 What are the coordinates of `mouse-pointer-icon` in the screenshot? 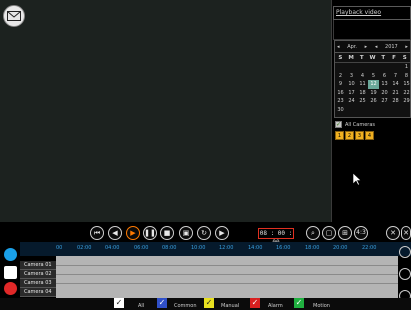 It's located at (357, 179).